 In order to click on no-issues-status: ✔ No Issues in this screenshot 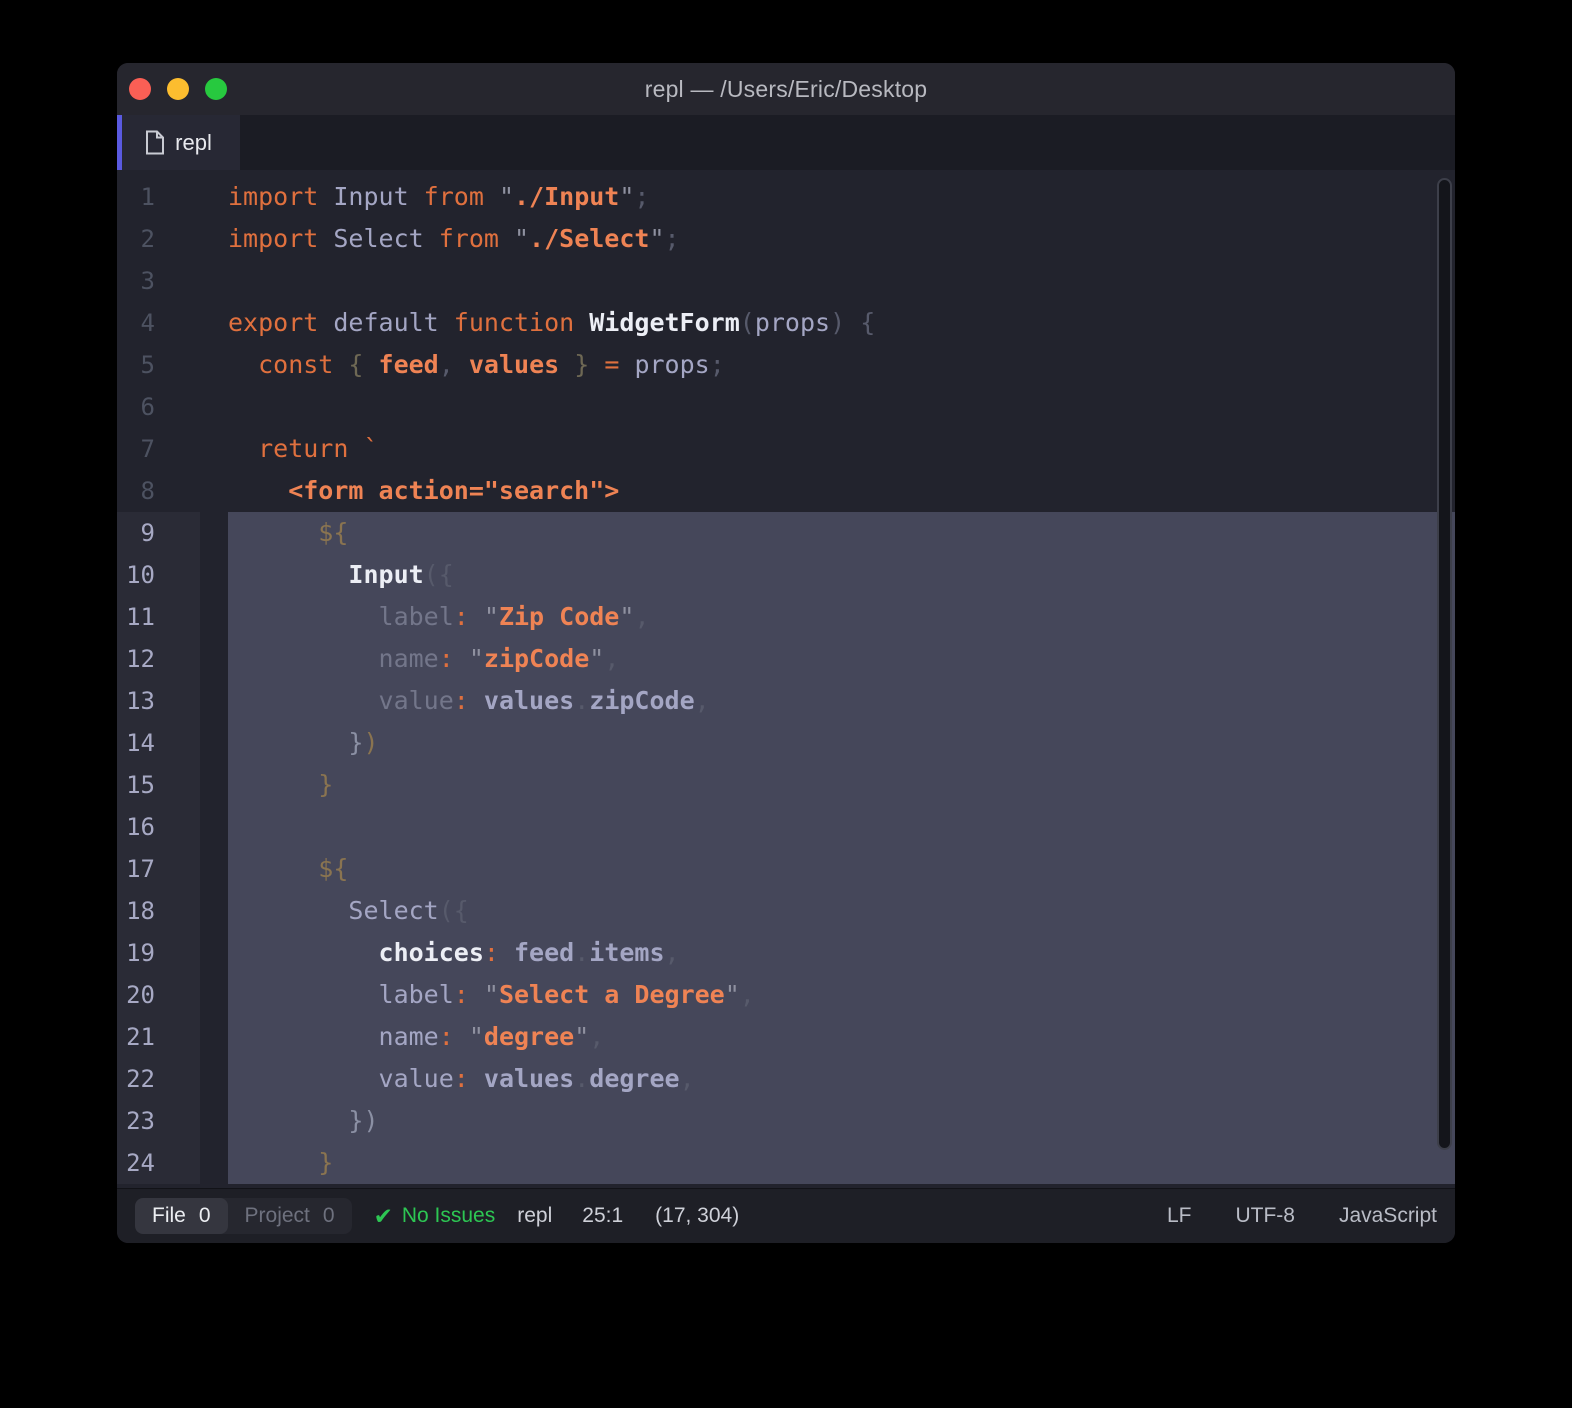, I will do `click(435, 1216)`.